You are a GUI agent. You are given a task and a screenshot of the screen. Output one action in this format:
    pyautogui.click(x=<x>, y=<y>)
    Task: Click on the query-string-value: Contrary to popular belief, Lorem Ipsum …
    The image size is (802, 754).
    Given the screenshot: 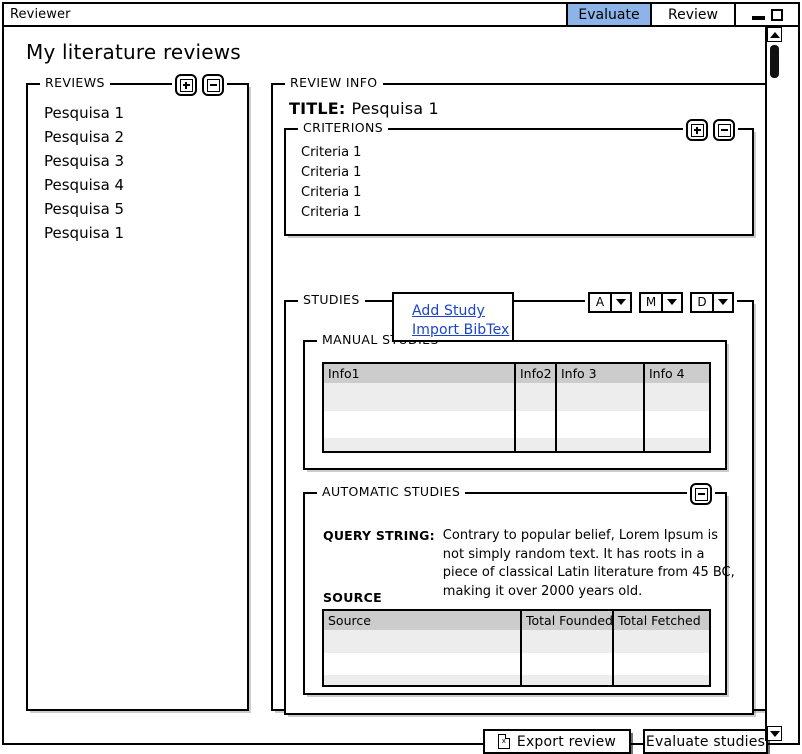 What is the action you would take?
    pyautogui.click(x=588, y=563)
    